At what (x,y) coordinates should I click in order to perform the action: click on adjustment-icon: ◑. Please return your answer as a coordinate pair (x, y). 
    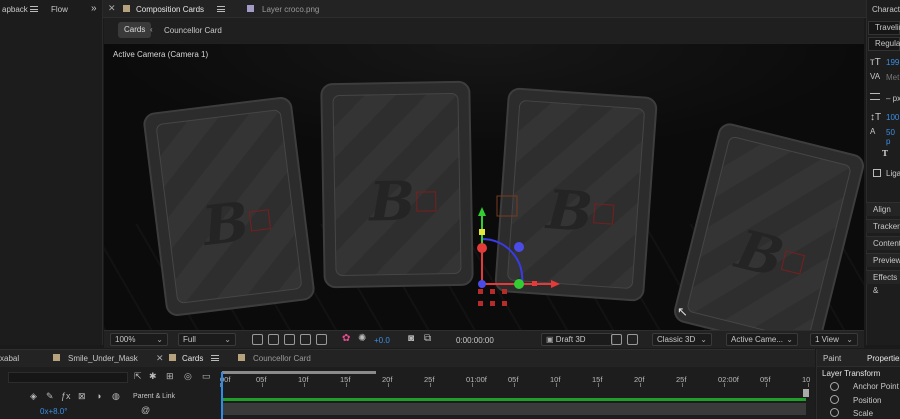
    Looking at the image, I should click on (98, 396).